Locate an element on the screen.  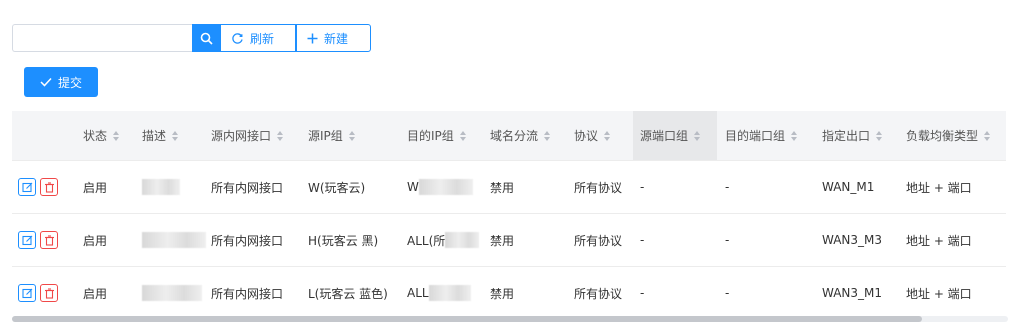
col-outbound-label: 指定出口 is located at coordinates (846, 136).